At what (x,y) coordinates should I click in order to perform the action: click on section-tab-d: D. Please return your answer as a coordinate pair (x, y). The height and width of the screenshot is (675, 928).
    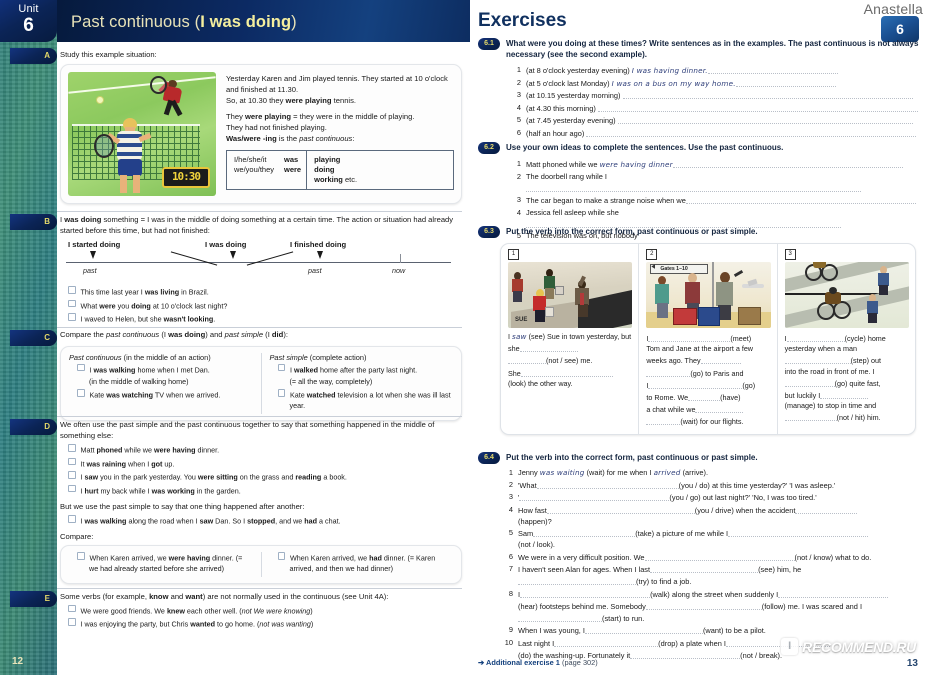
    Looking at the image, I should click on (33, 427).